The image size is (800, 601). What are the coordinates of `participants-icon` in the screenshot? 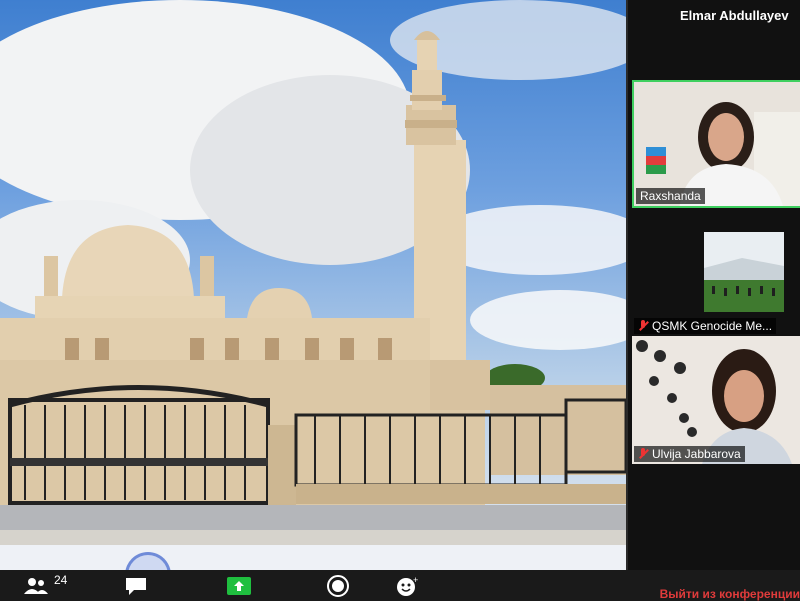 It's located at (36, 586).